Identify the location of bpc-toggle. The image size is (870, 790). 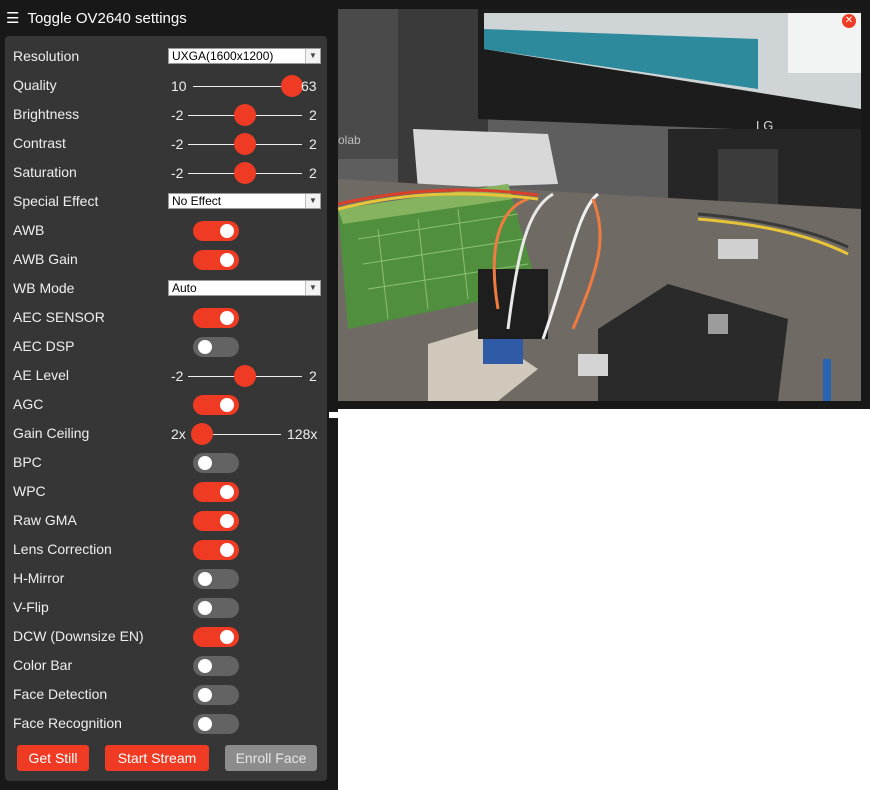
(216, 463).